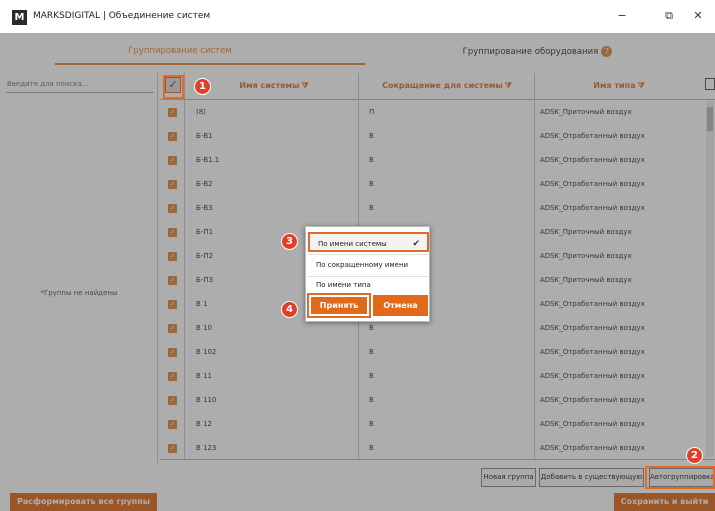  I want to click on app-logo: M, so click(19, 17).